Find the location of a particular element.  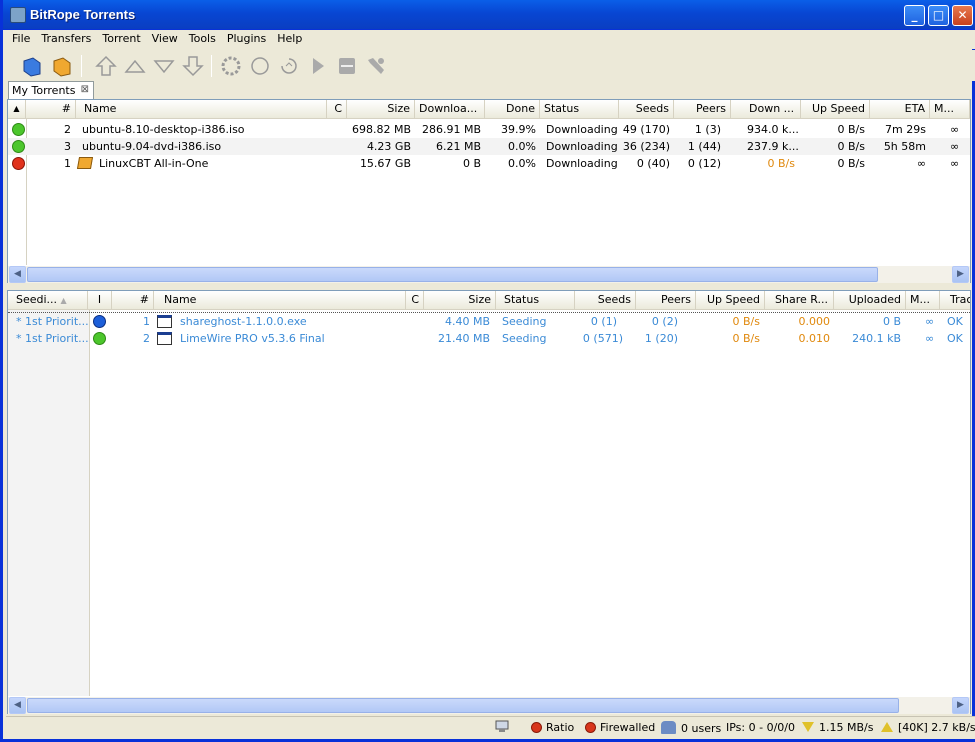

menu-plugins: Plugins is located at coordinates (246, 37).